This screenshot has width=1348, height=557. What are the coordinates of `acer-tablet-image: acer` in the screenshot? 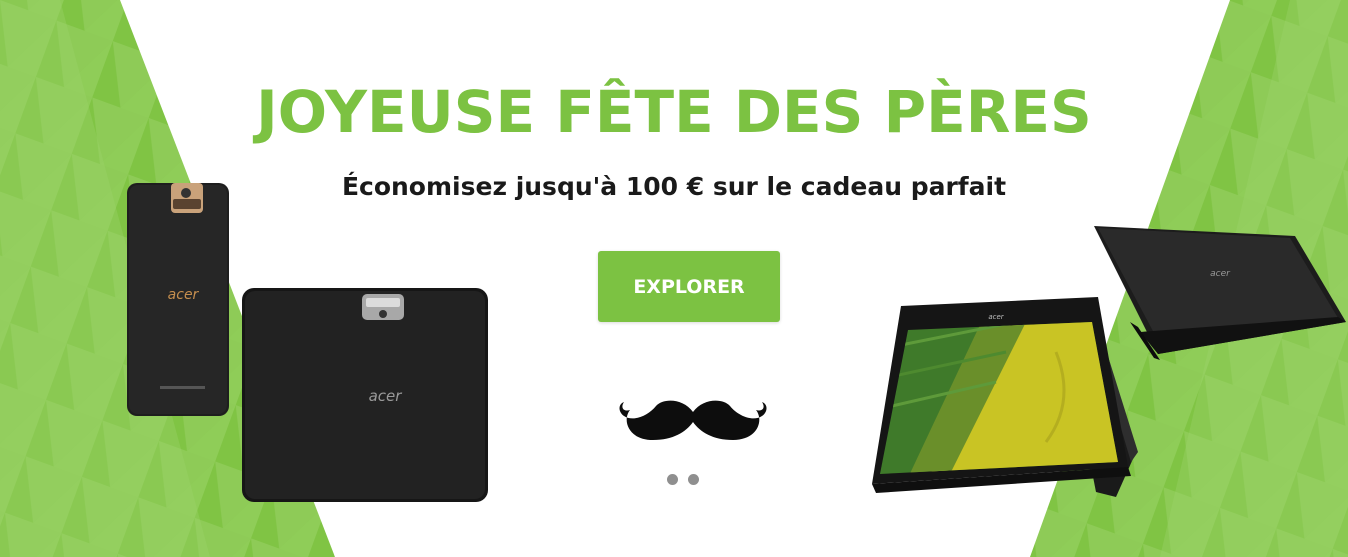 It's located at (365, 395).